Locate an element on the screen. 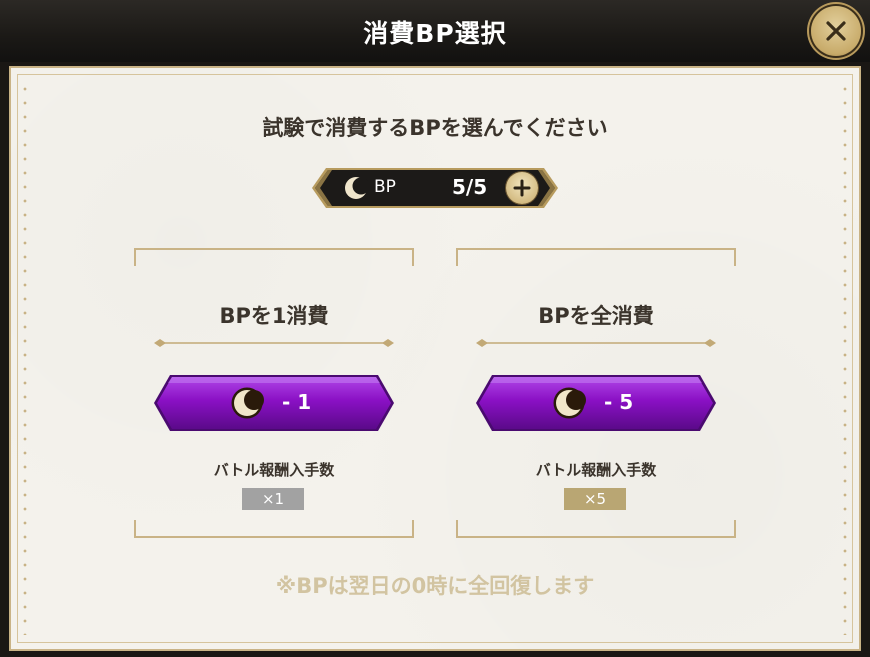 Image resolution: width=870 pixels, height=657 pixels. close-icon is located at coordinates (836, 31).